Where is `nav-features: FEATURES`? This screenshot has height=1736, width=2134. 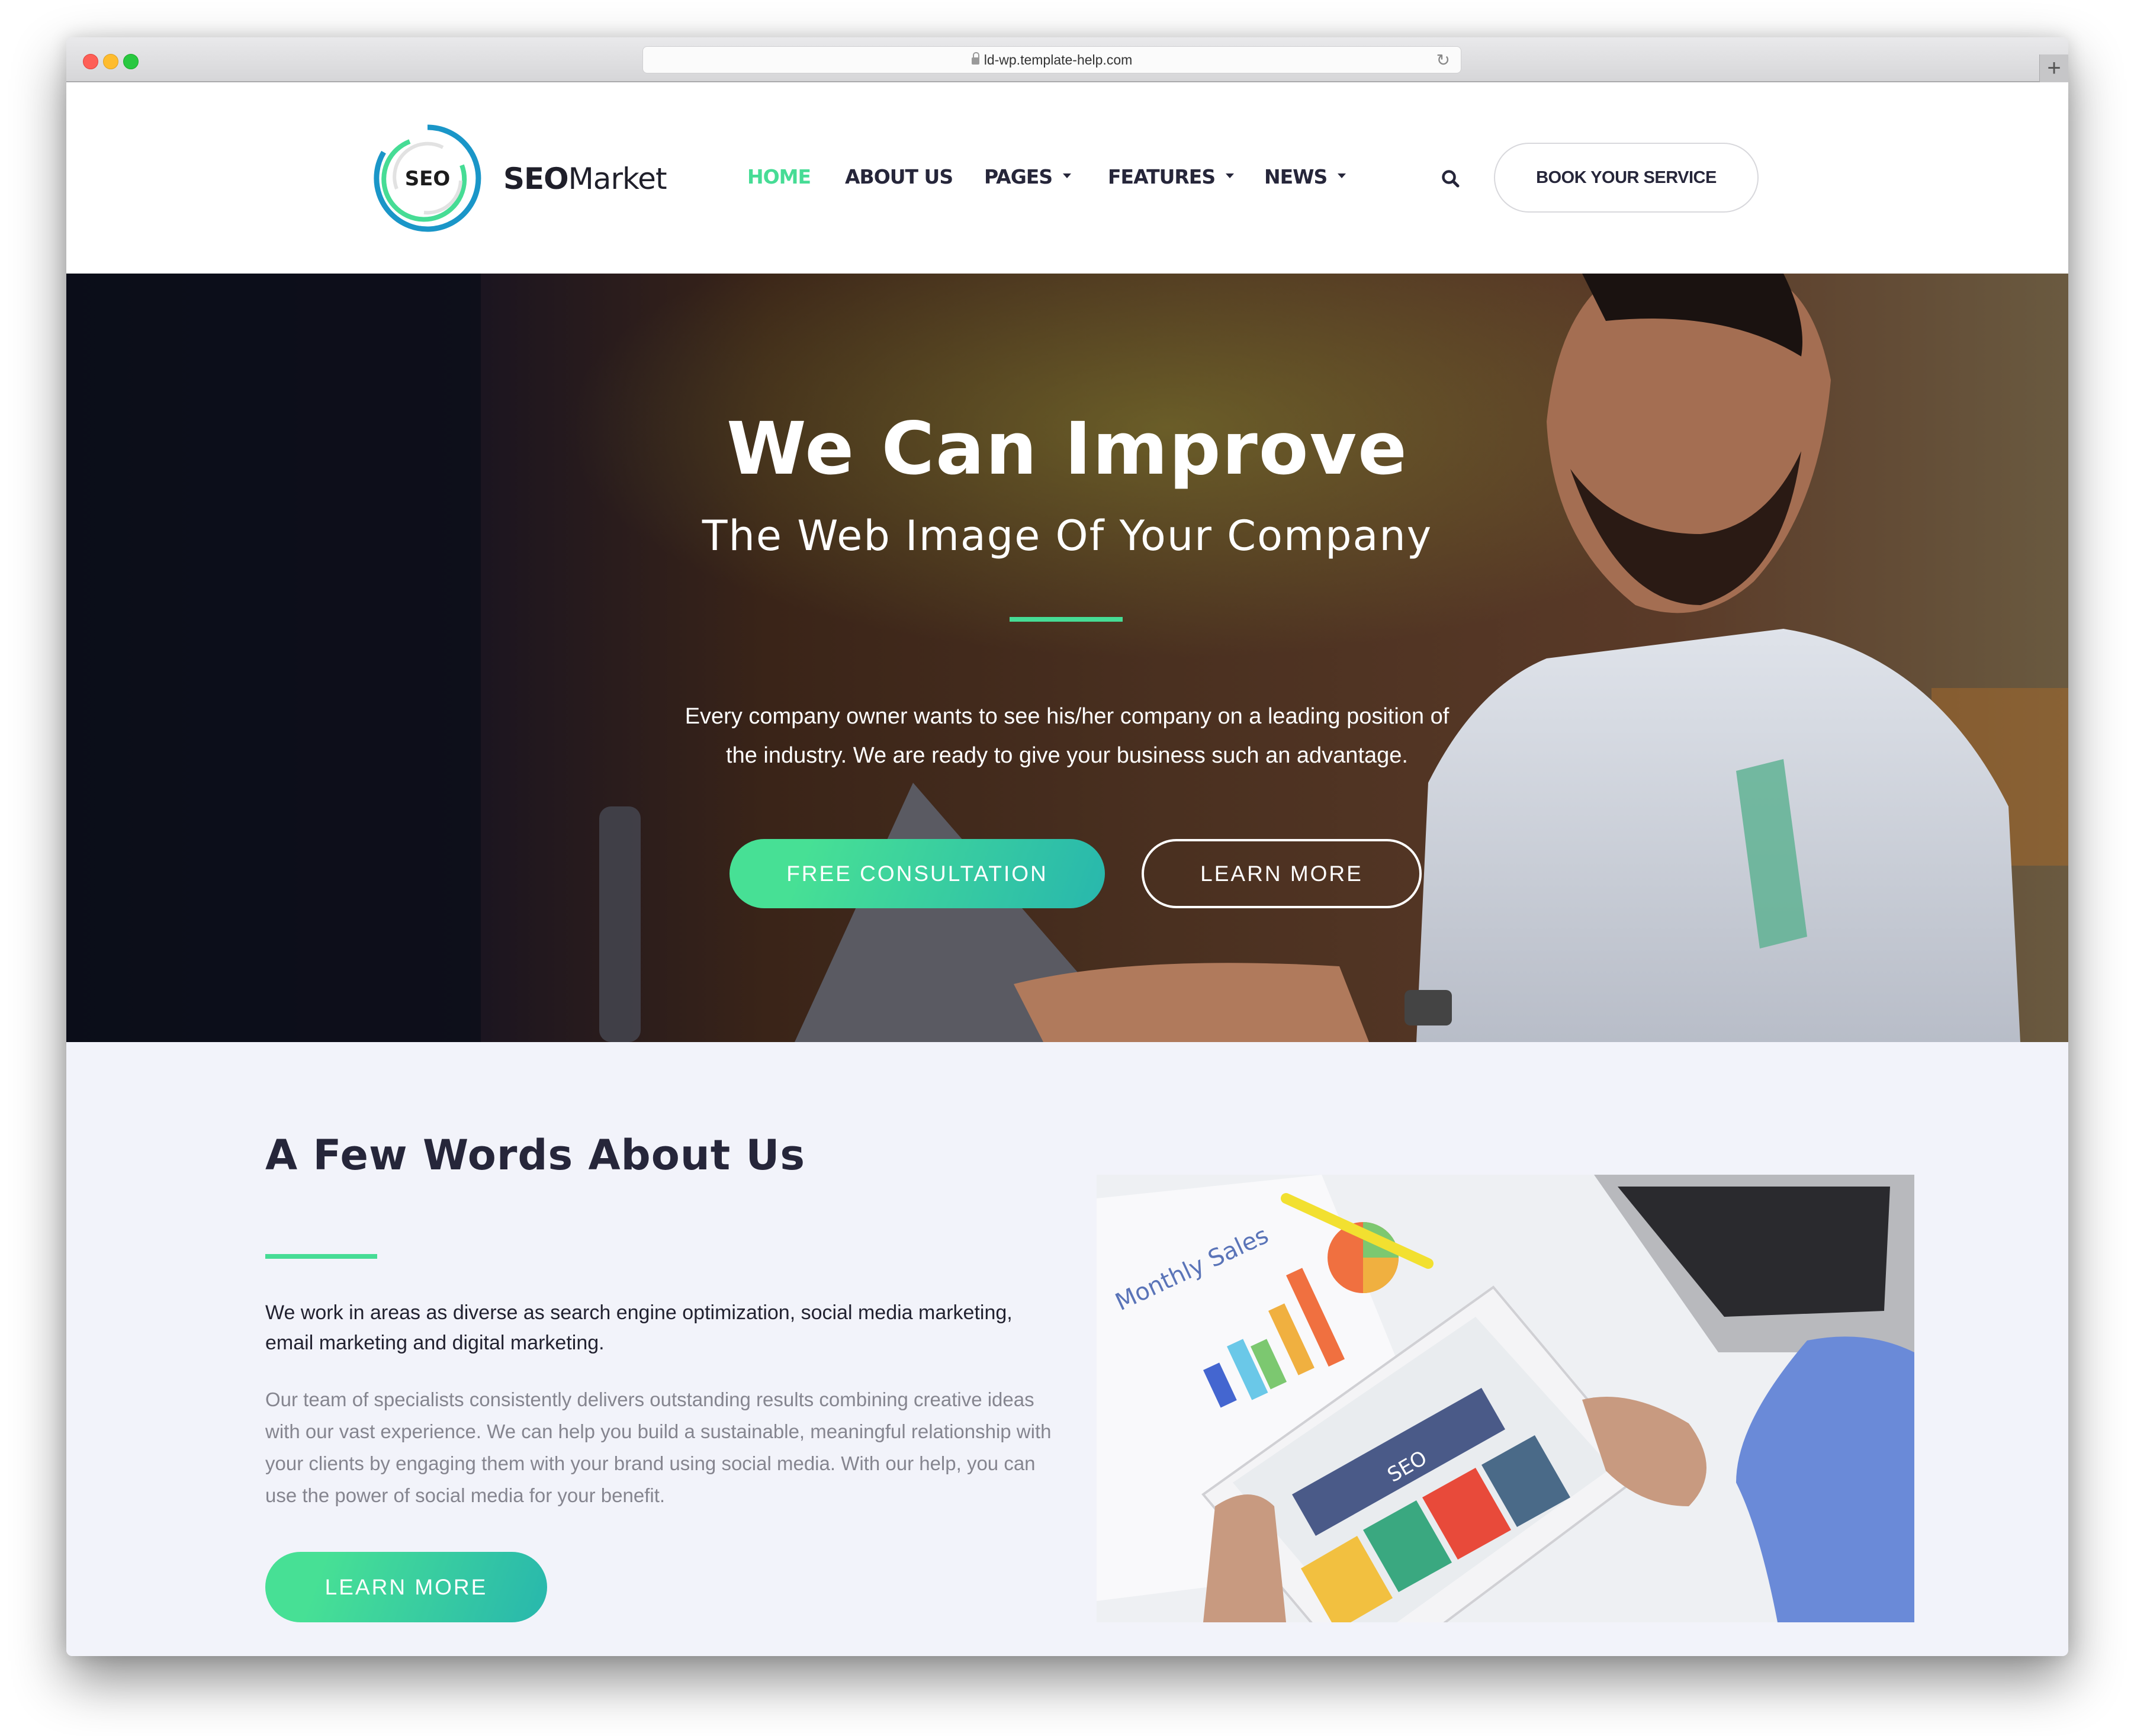 nav-features: FEATURES is located at coordinates (1171, 176).